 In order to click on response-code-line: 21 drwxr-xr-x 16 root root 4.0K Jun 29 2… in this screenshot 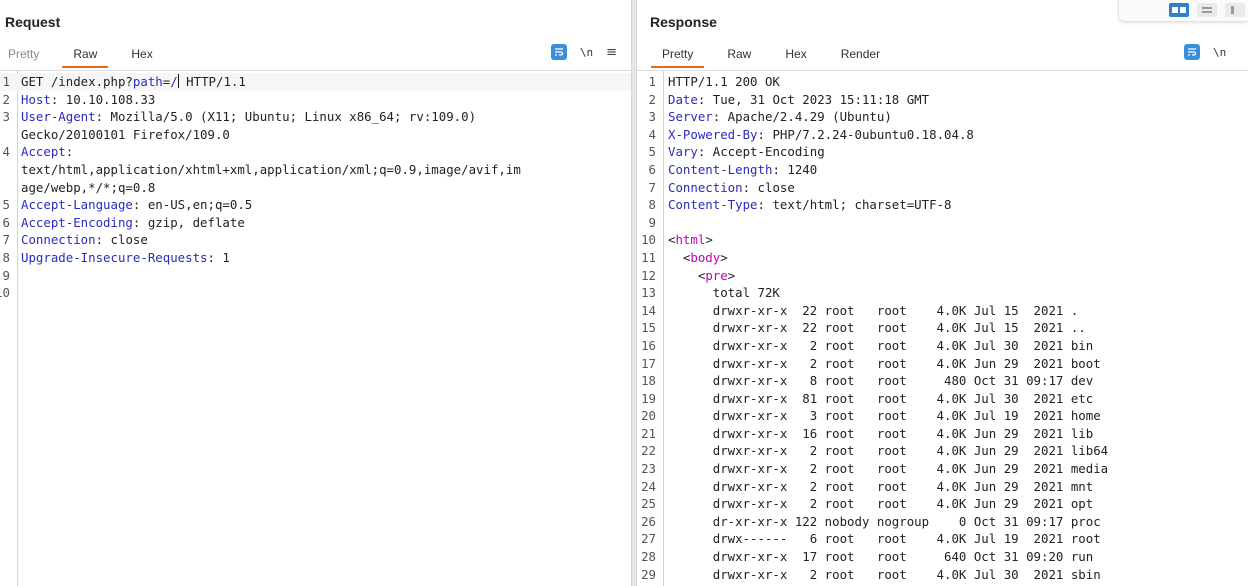, I will do `click(942, 434)`.